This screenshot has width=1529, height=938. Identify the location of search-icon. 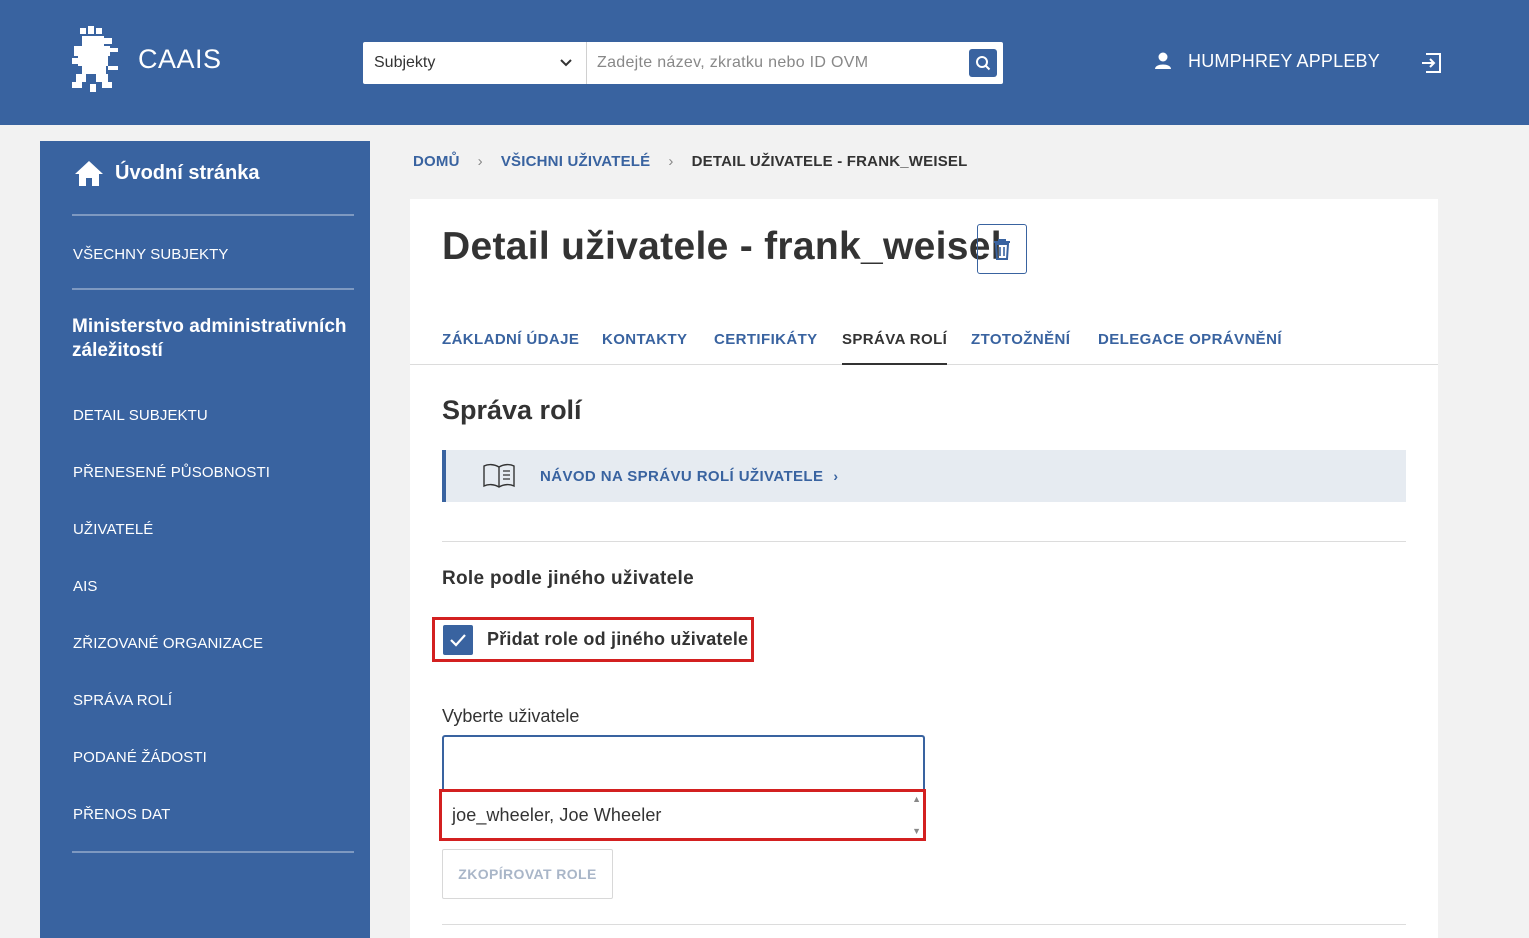
(983, 63).